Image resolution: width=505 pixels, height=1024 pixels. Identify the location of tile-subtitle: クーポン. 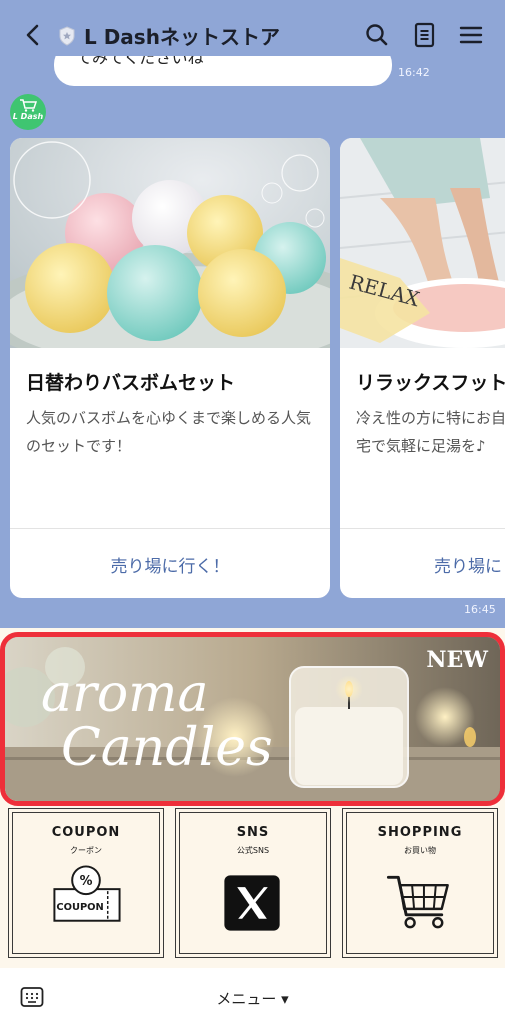
(86, 850).